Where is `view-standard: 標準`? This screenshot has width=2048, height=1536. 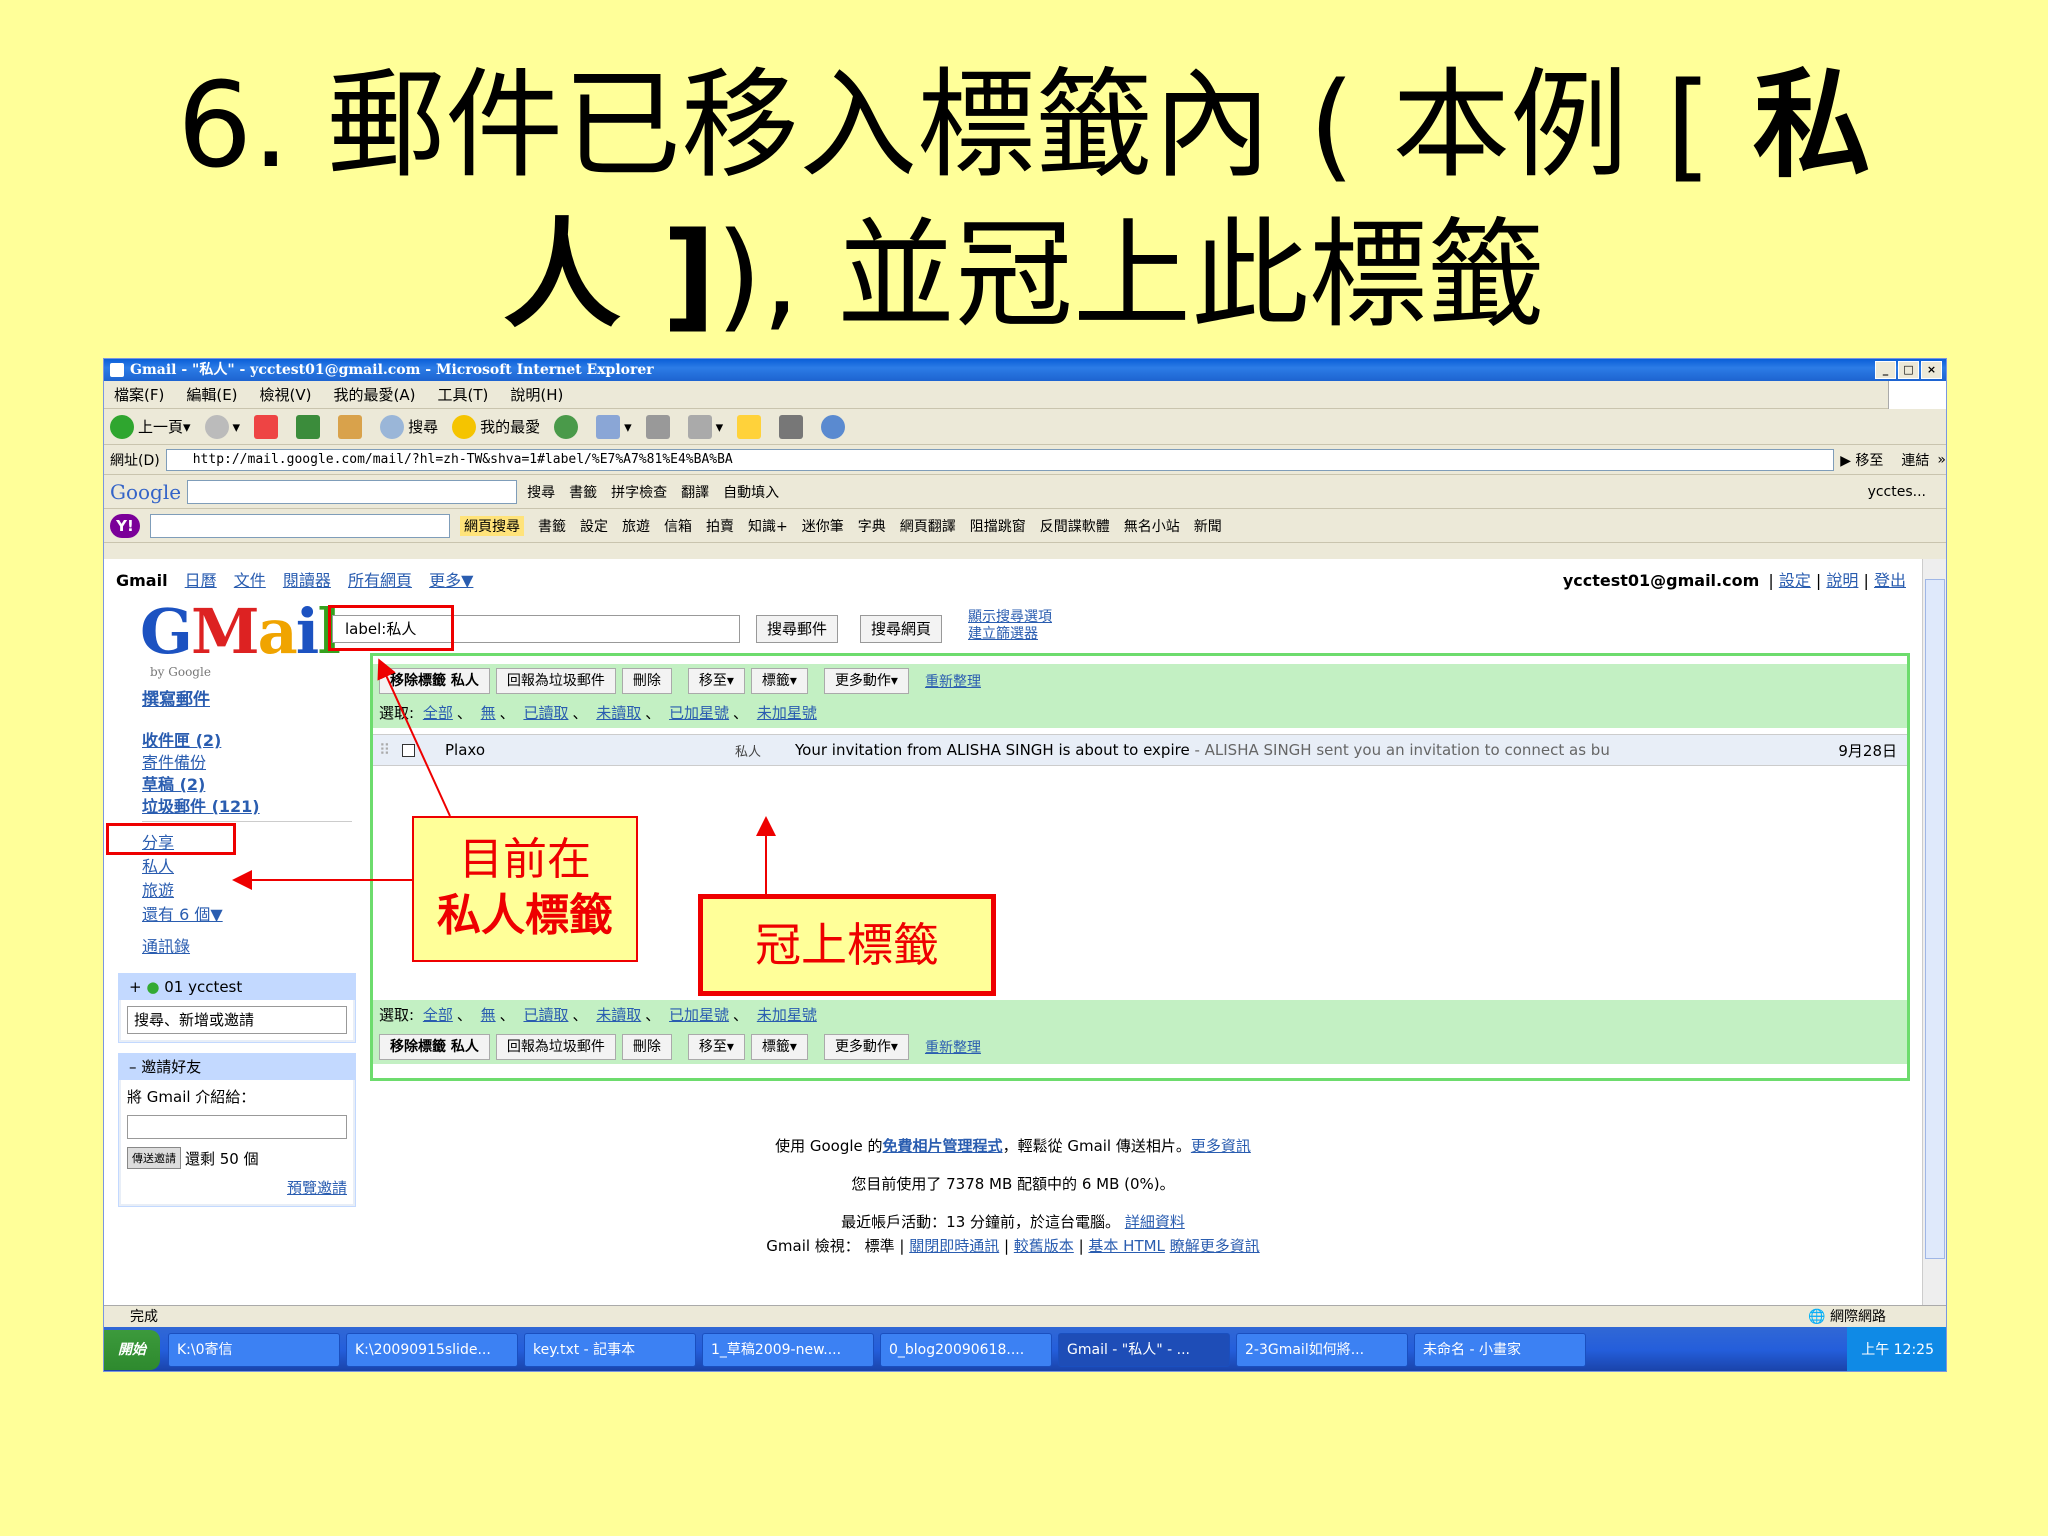 view-standard: 標準 is located at coordinates (880, 1246).